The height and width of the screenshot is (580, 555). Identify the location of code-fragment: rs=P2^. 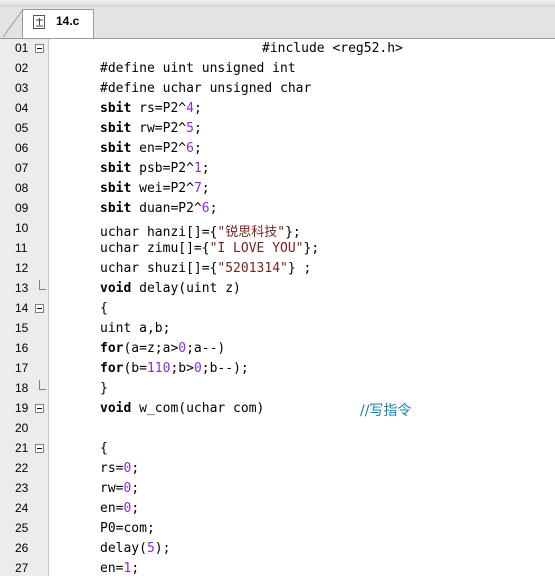
(159, 108).